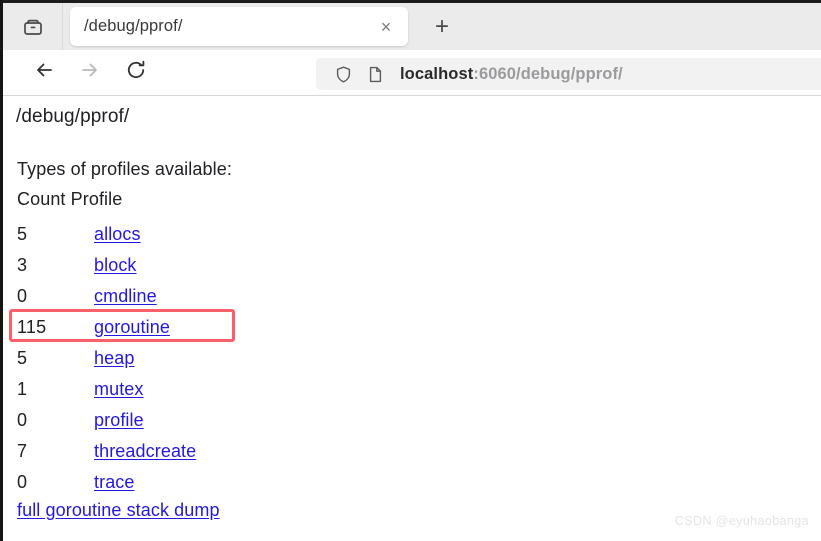 The width and height of the screenshot is (821, 541). I want to click on url-text: localhost:6060/debug/pprof/, so click(511, 74).